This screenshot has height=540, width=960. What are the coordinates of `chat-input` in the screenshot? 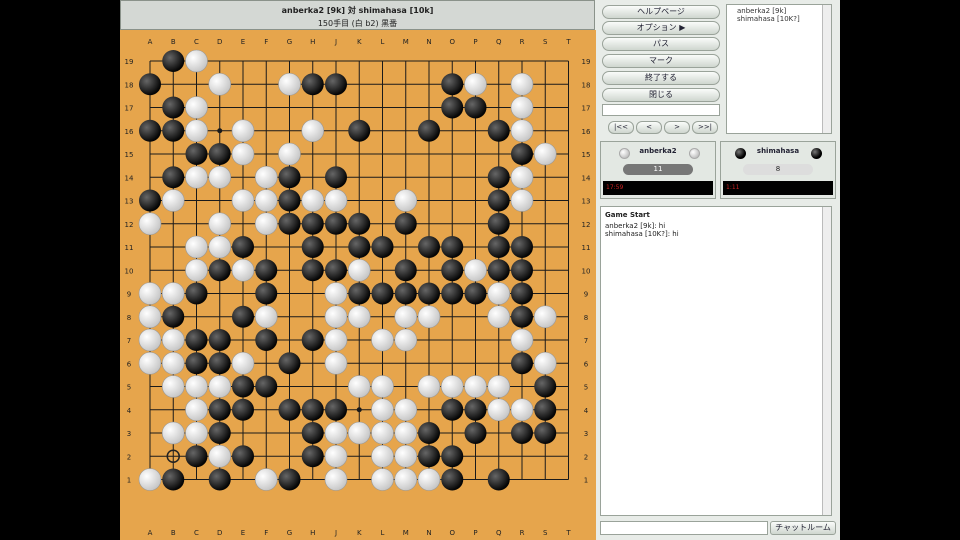 It's located at (684, 528).